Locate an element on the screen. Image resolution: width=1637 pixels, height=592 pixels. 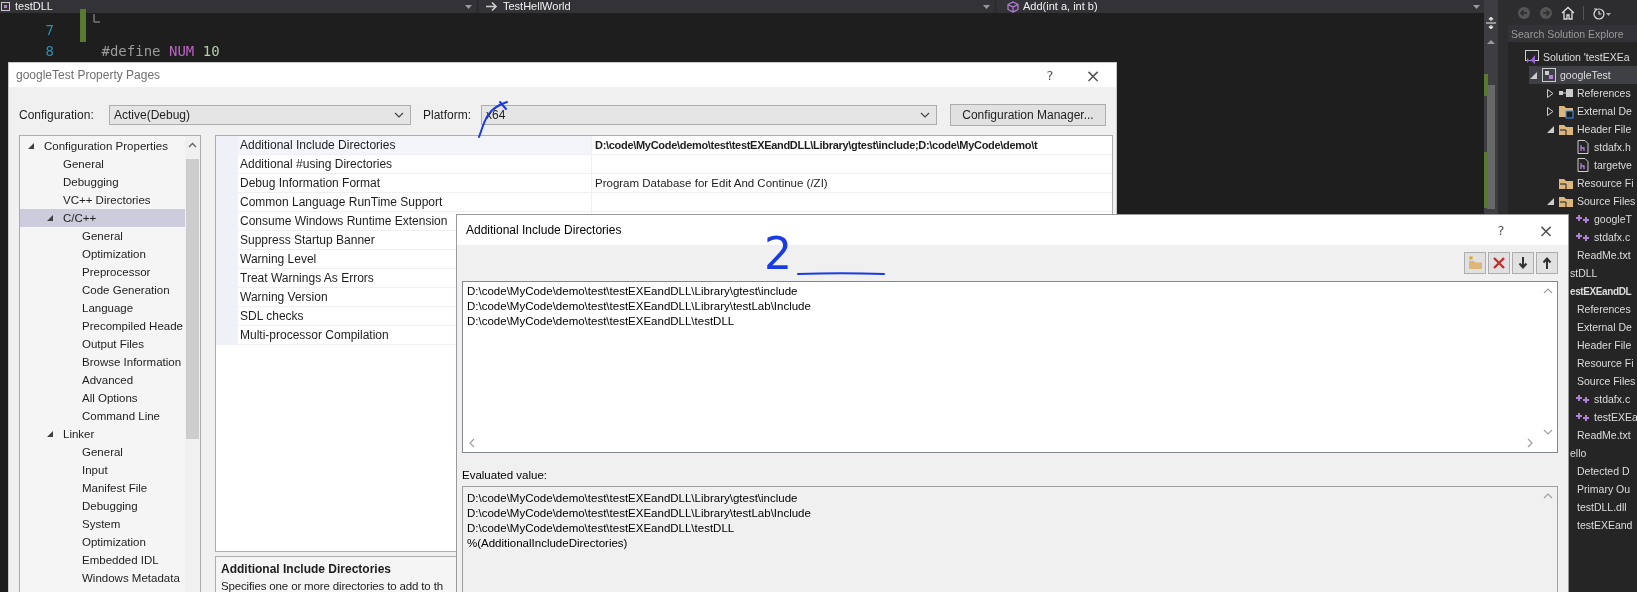
tree-item: ello is located at coordinates (1603, 453).